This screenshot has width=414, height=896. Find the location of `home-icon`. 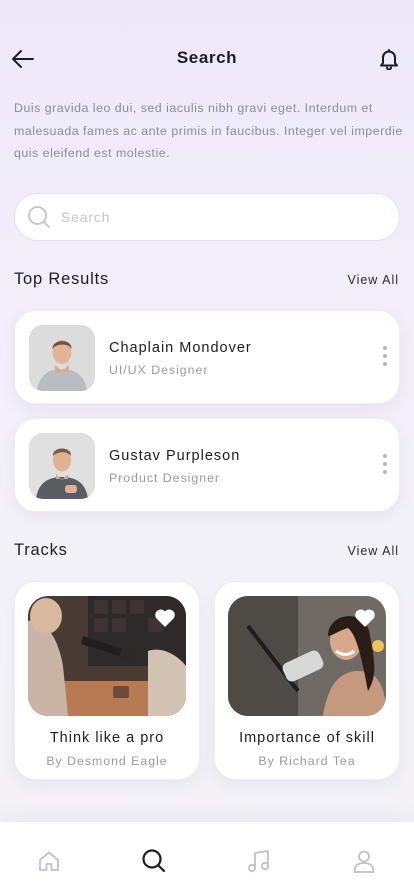

home-icon is located at coordinates (49, 861).